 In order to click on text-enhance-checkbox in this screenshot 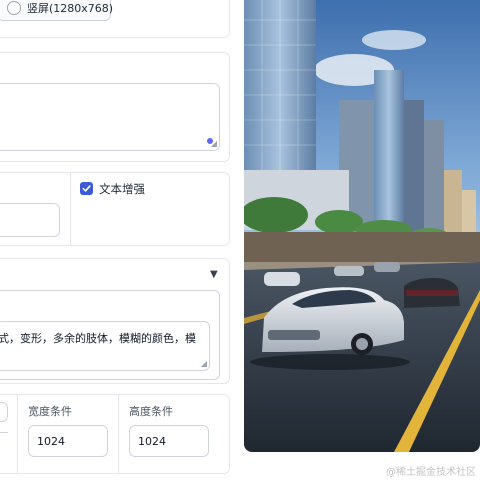, I will do `click(86, 188)`.